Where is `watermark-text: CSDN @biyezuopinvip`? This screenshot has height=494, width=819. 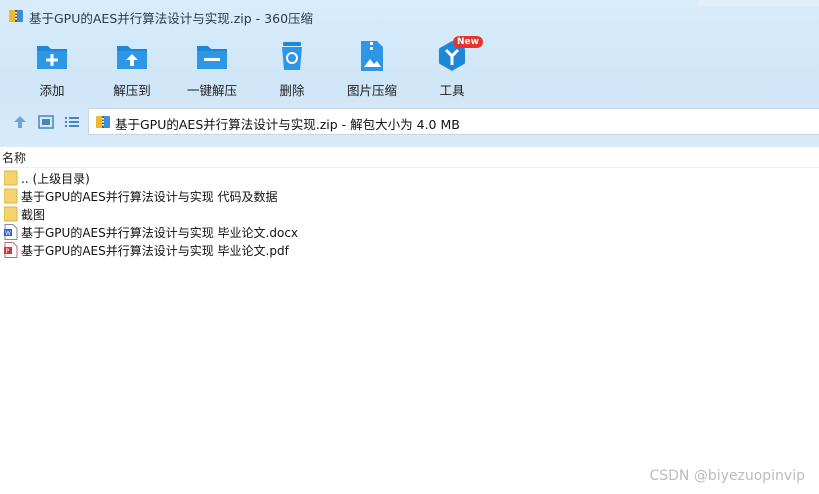 watermark-text: CSDN @biyezuopinvip is located at coordinates (727, 476).